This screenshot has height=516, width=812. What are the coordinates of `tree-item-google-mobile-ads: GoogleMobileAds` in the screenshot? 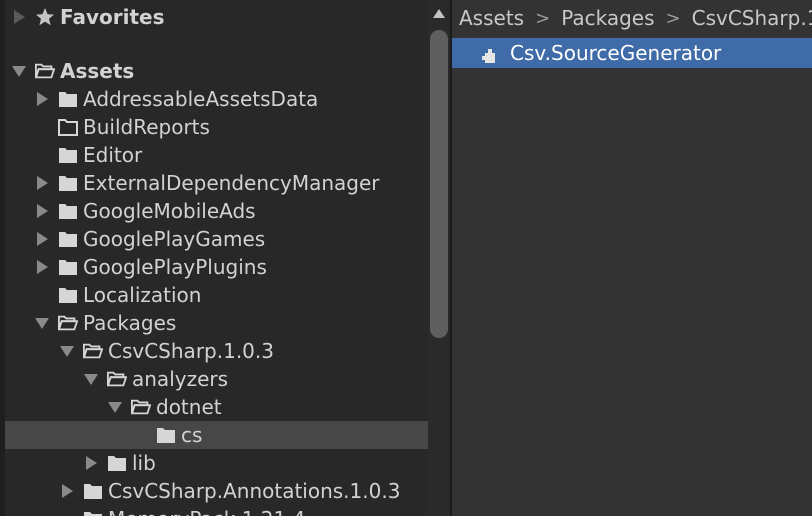 It's located at (216, 211).